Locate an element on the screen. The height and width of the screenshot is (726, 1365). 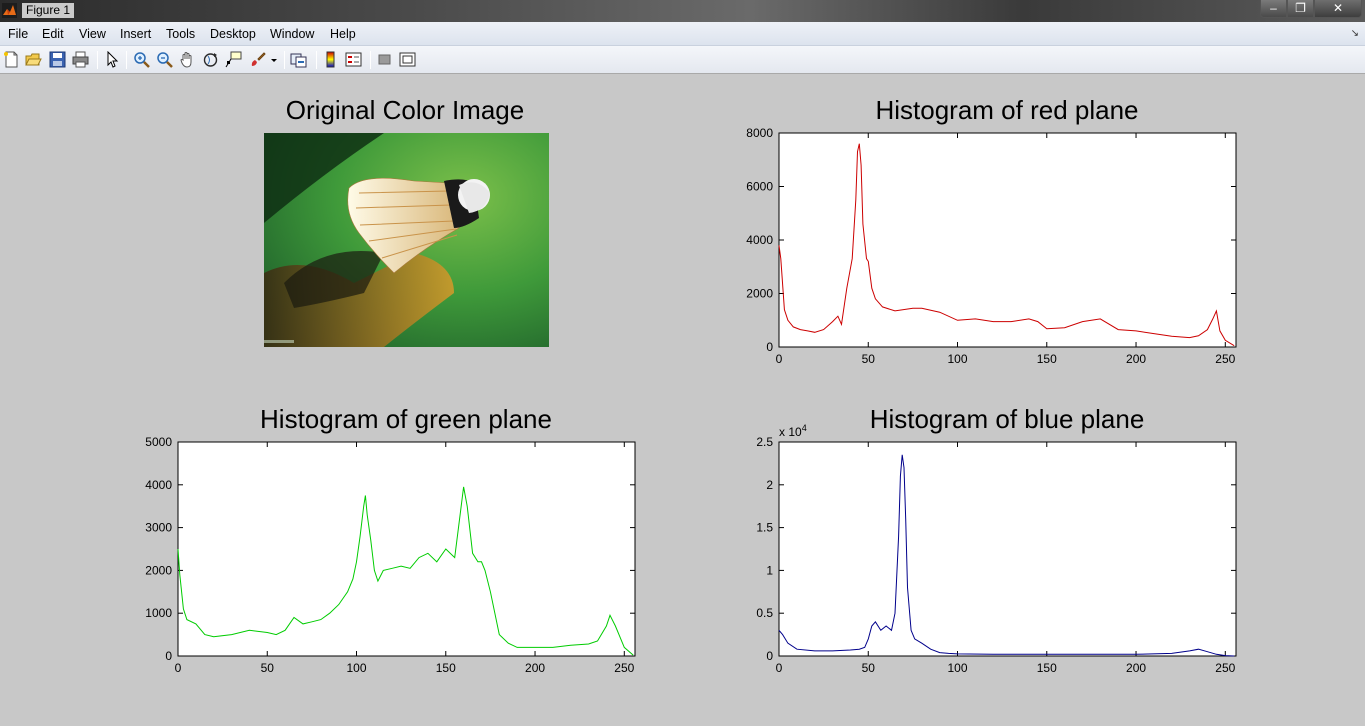
menu-help: Help is located at coordinates (343, 34).